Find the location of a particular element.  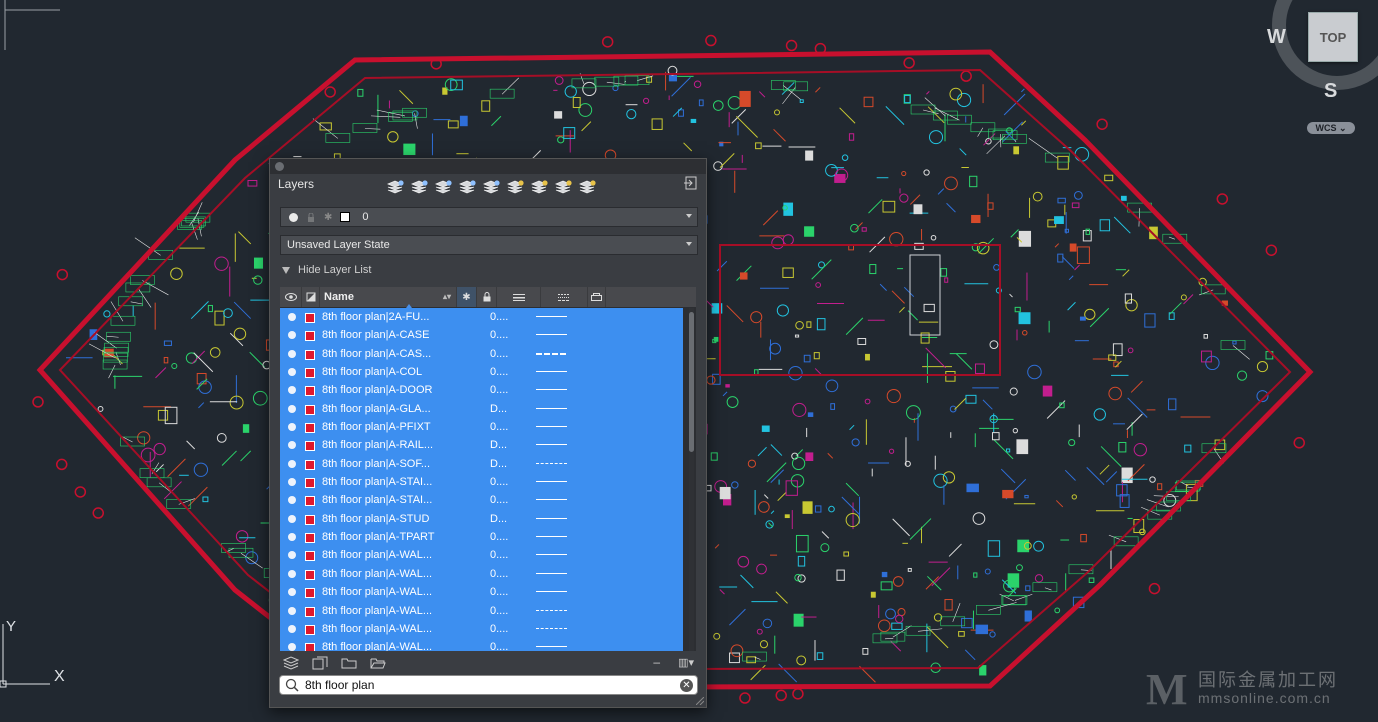

close-icon is located at coordinates (279, 166).